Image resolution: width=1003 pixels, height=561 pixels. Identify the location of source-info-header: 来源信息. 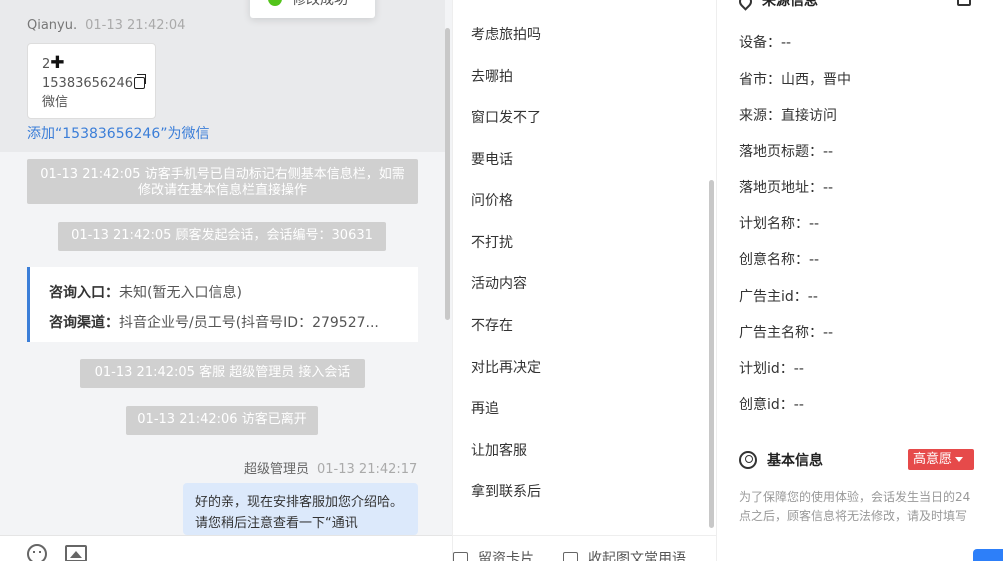
(777, 5).